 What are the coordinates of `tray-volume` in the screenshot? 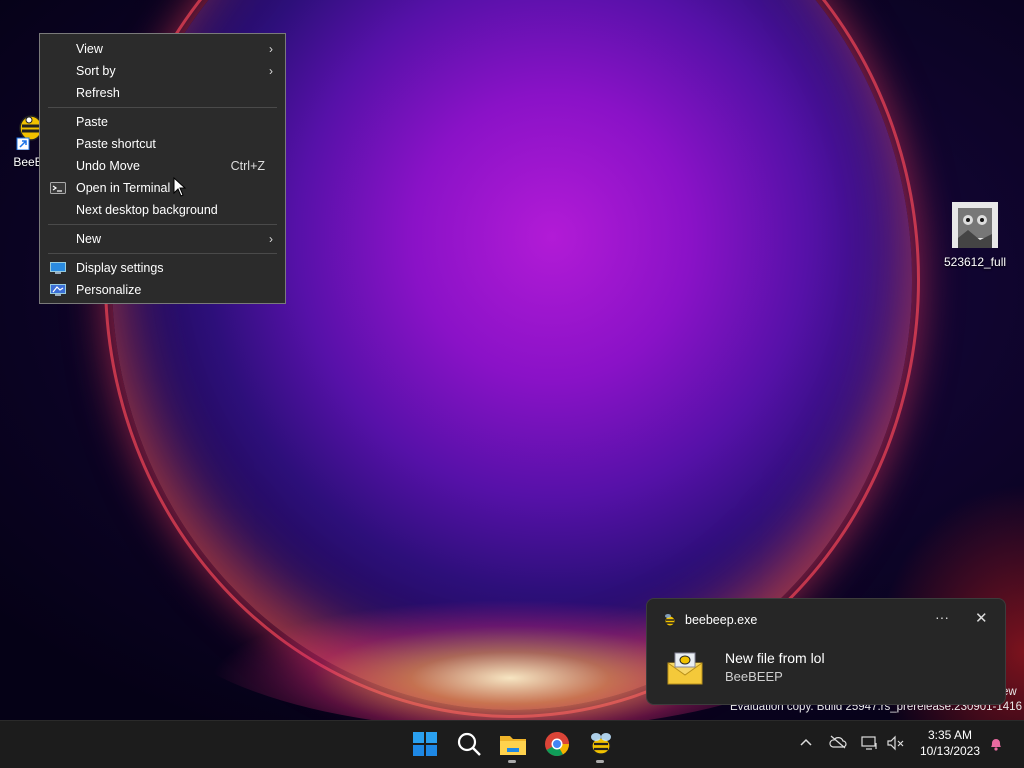 It's located at (896, 744).